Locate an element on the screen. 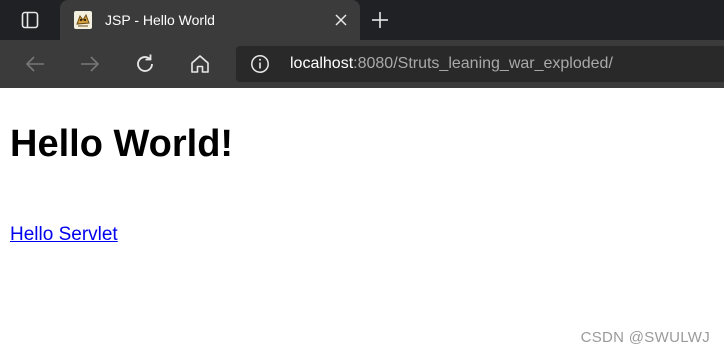 Image resolution: width=724 pixels, height=355 pixels. tab-title: JSP - Hello World is located at coordinates (160, 20).